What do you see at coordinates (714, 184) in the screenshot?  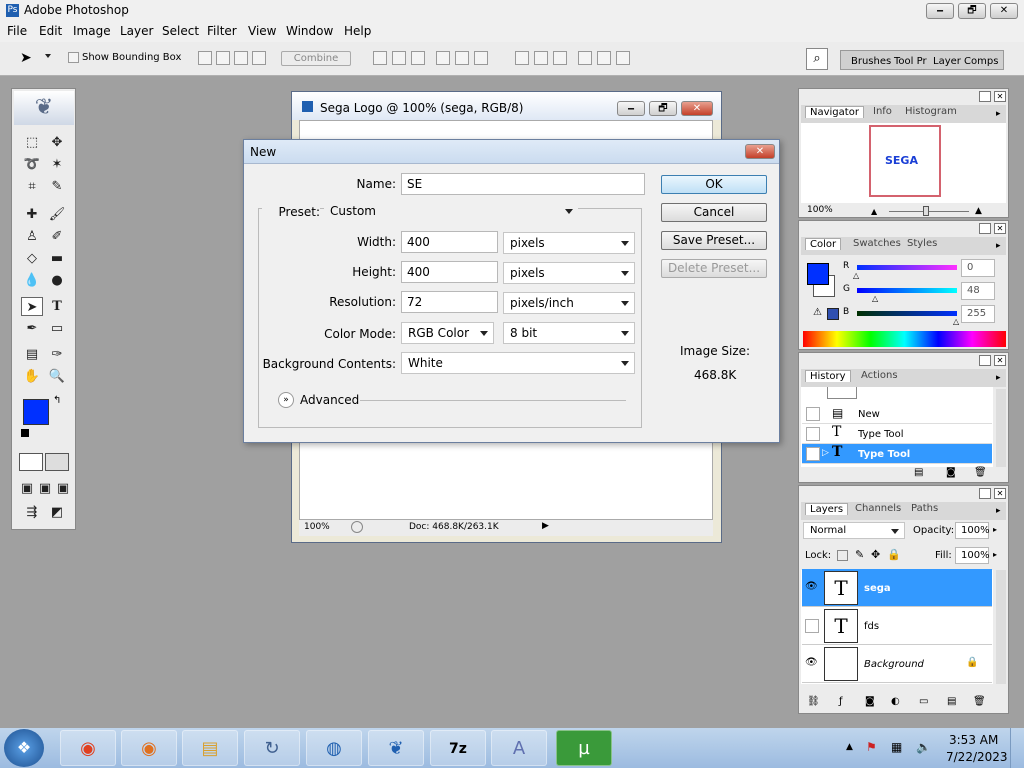 I see `ok-button: OK` at bounding box center [714, 184].